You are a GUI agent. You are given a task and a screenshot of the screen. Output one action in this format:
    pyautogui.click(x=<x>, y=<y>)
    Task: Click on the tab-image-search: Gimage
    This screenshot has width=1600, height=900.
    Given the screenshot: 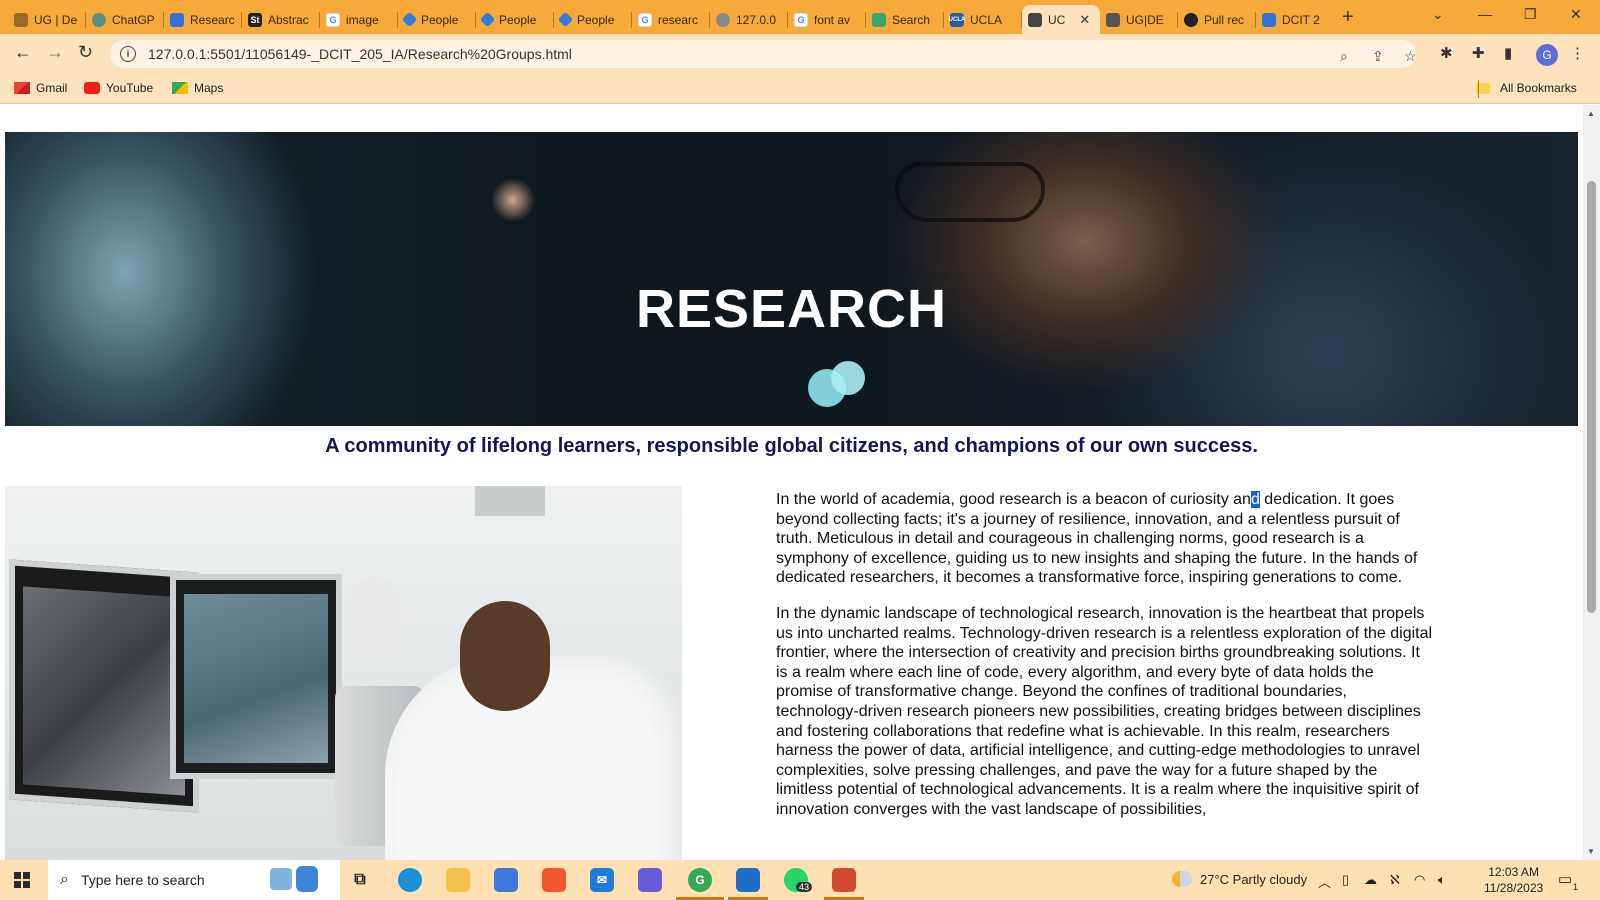 What is the action you would take?
    pyautogui.click(x=359, y=19)
    